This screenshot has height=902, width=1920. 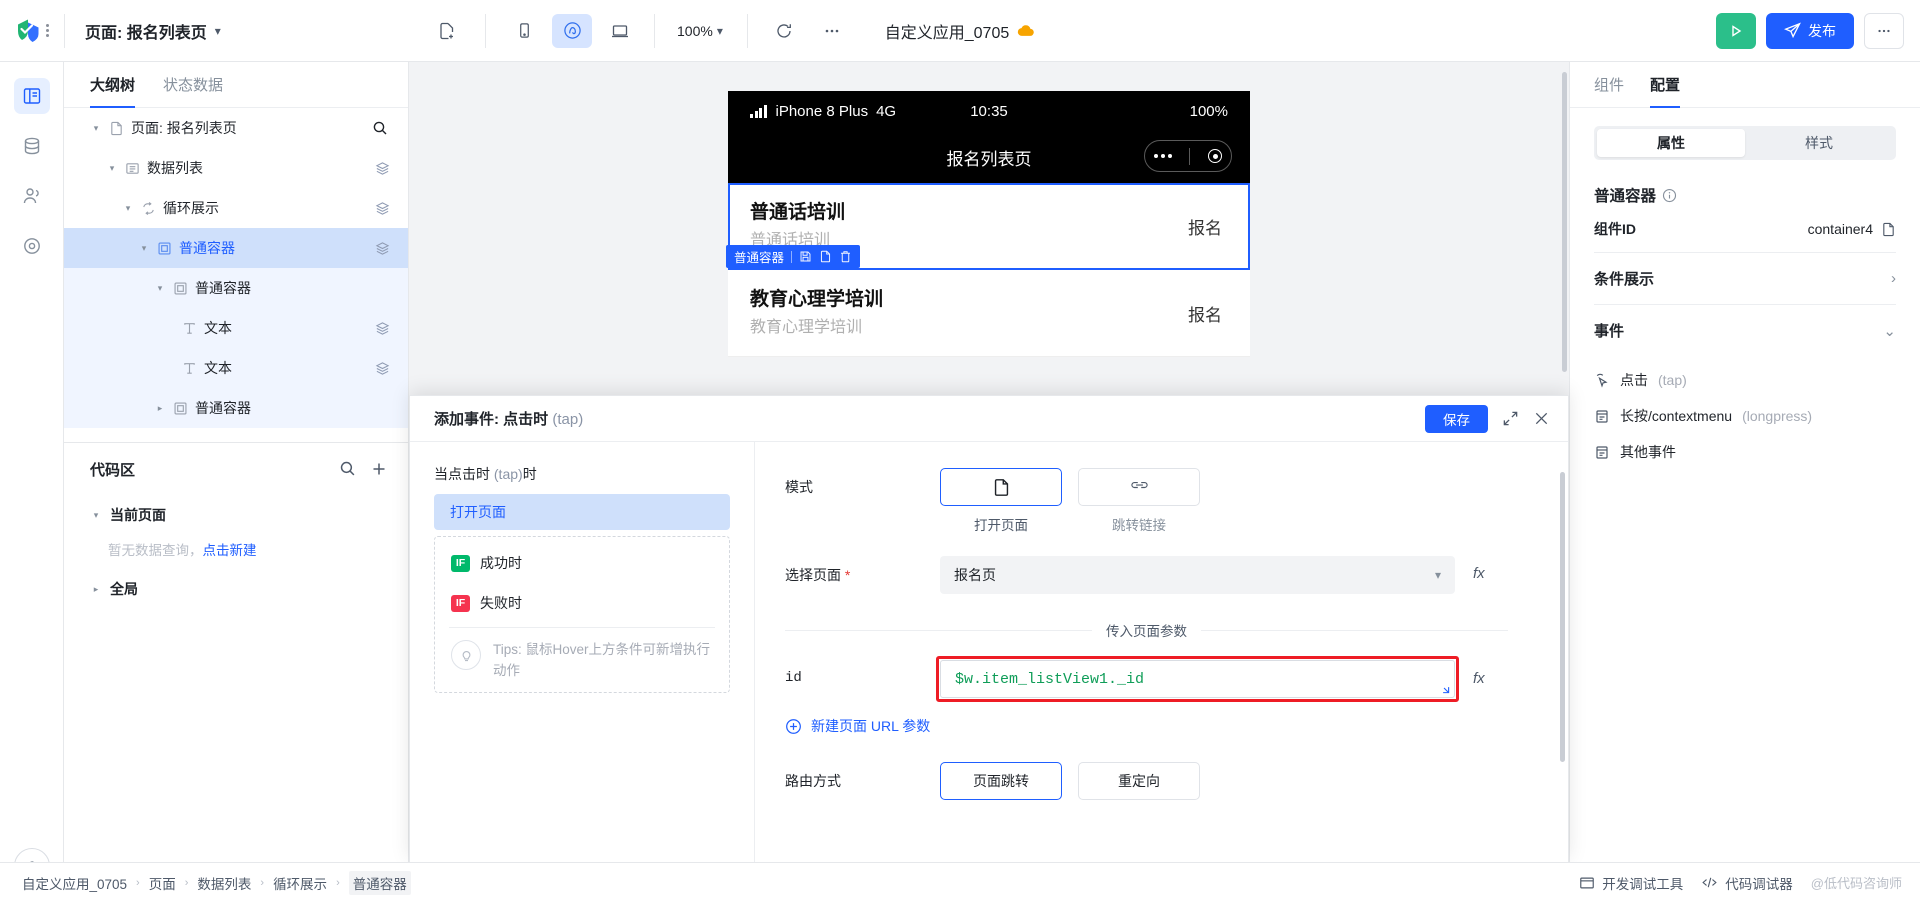 I want to click on mobile-icon, so click(x=524, y=31).